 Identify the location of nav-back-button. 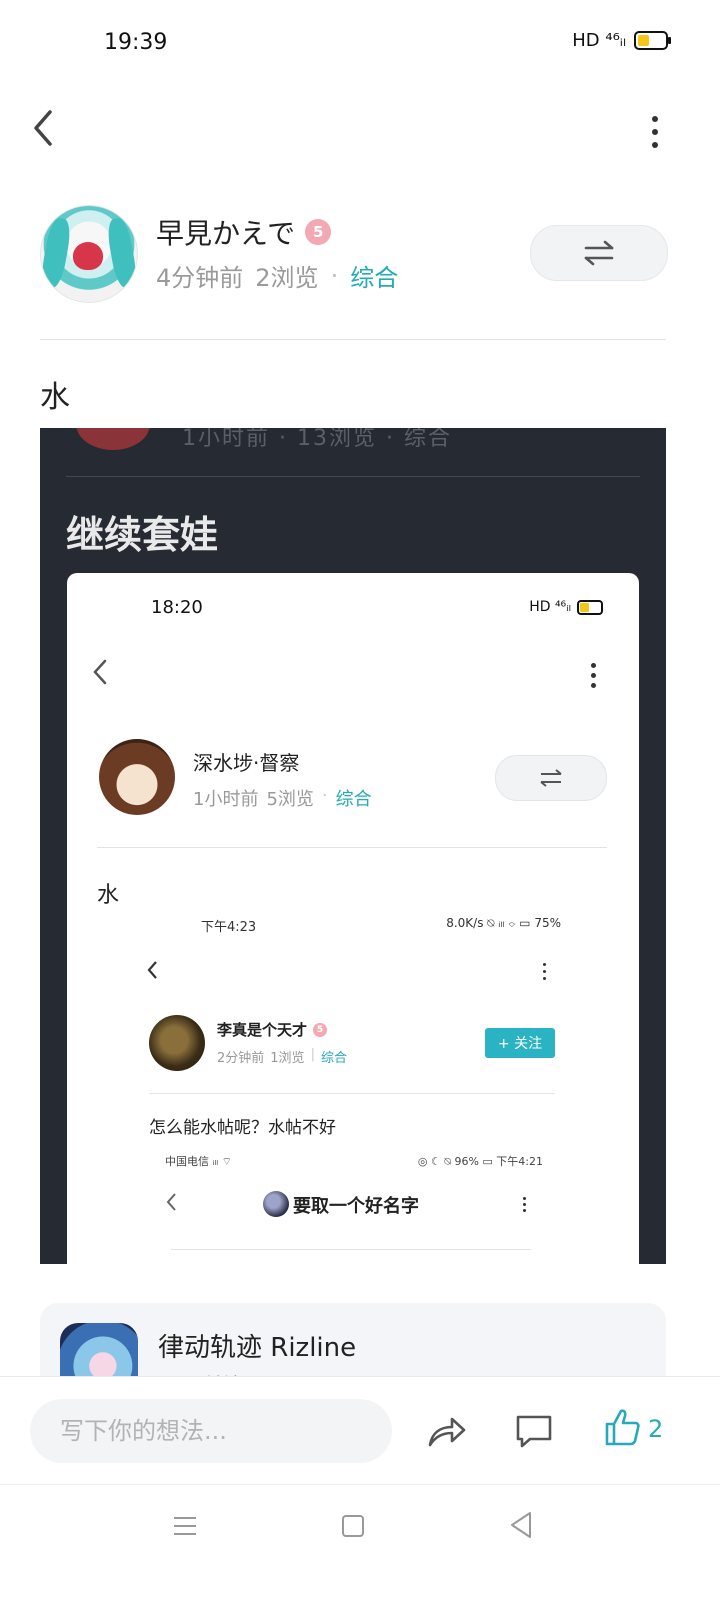
(521, 1525).